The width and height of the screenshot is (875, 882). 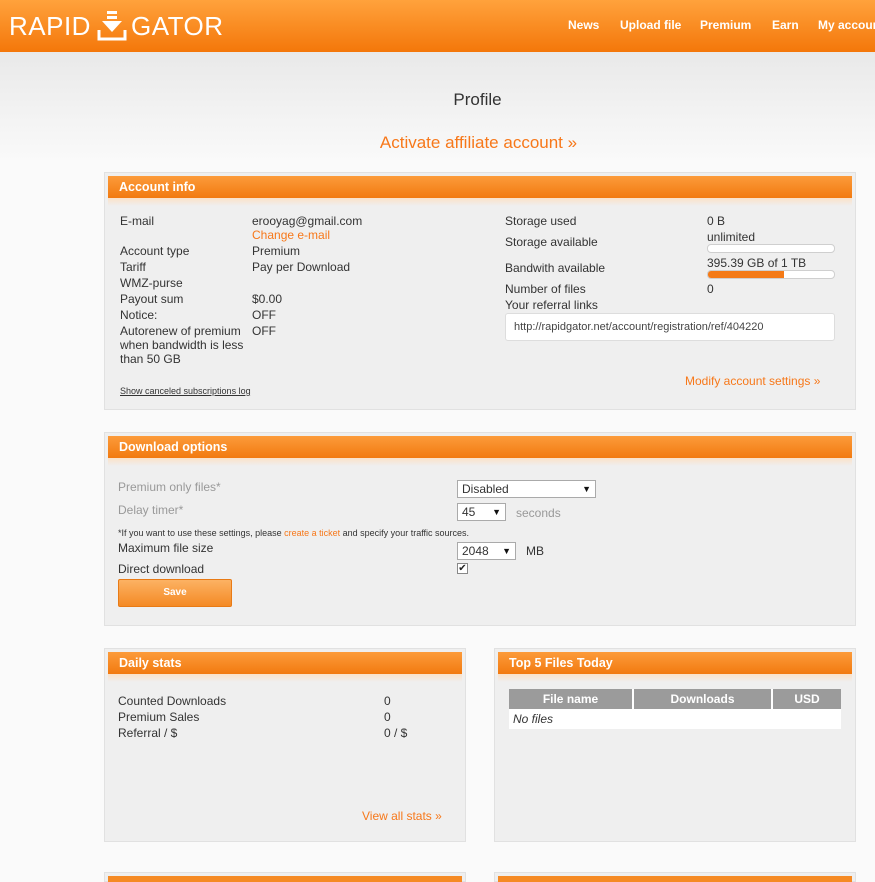 I want to click on email-label: E-mail, so click(x=137, y=221).